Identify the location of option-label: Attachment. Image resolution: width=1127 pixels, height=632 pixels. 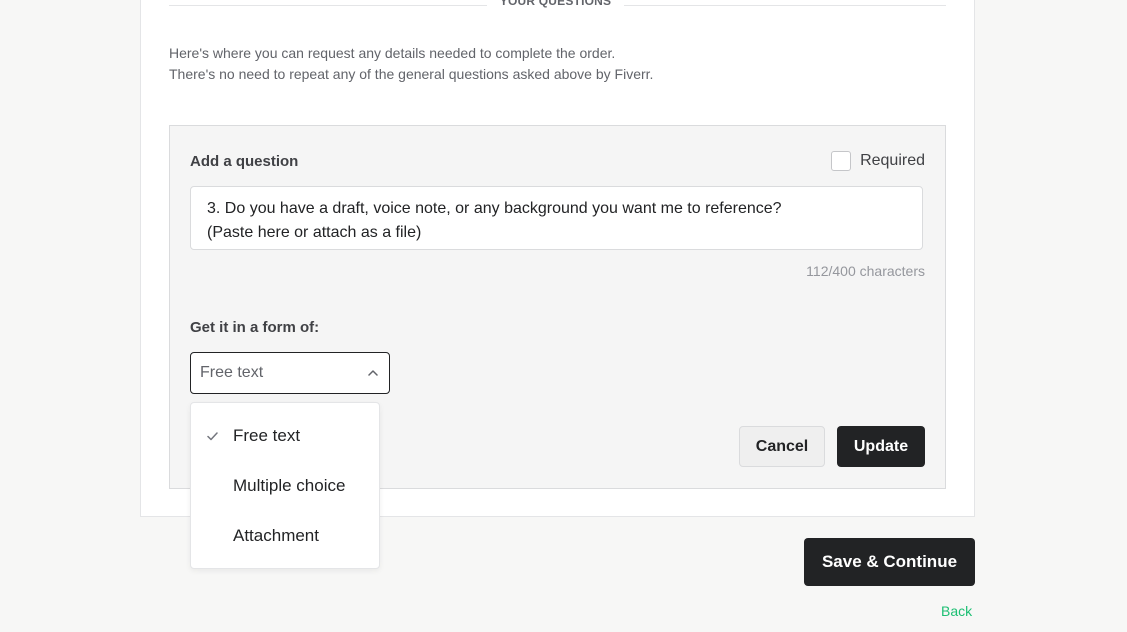
(276, 535).